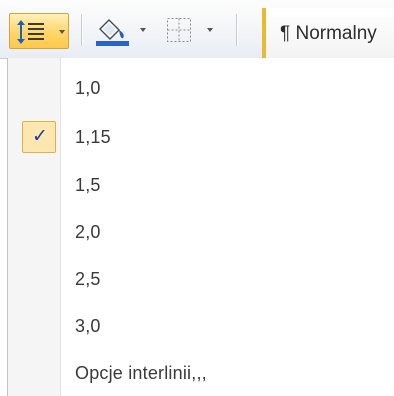 This screenshot has height=396, width=394. What do you see at coordinates (201, 279) in the screenshot?
I see `menu-item-spacing-2-5: 2,5` at bounding box center [201, 279].